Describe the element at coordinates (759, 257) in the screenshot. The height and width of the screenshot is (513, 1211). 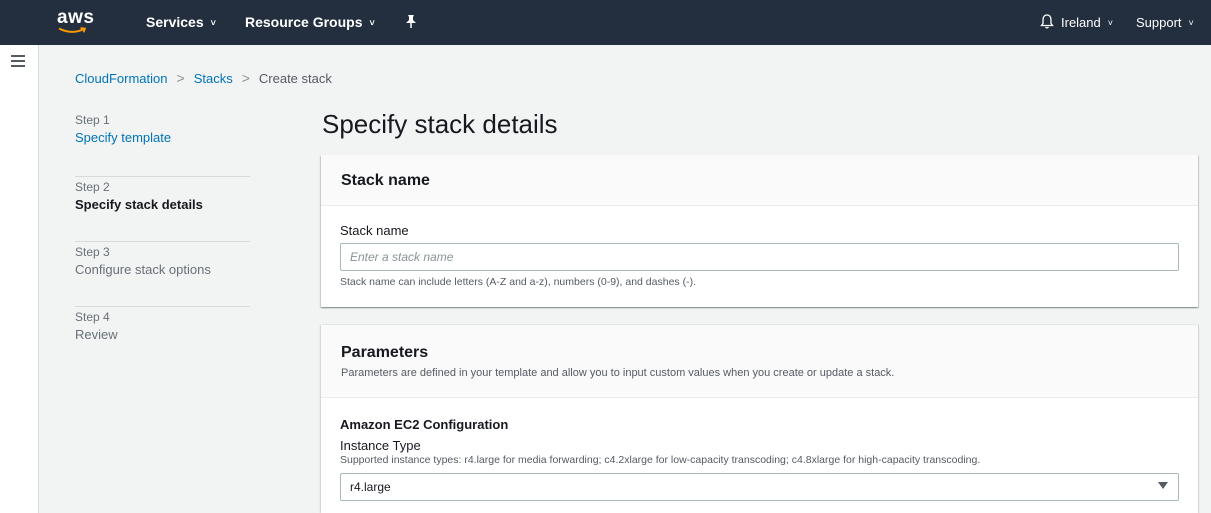
I see `stack-name-input` at that location.